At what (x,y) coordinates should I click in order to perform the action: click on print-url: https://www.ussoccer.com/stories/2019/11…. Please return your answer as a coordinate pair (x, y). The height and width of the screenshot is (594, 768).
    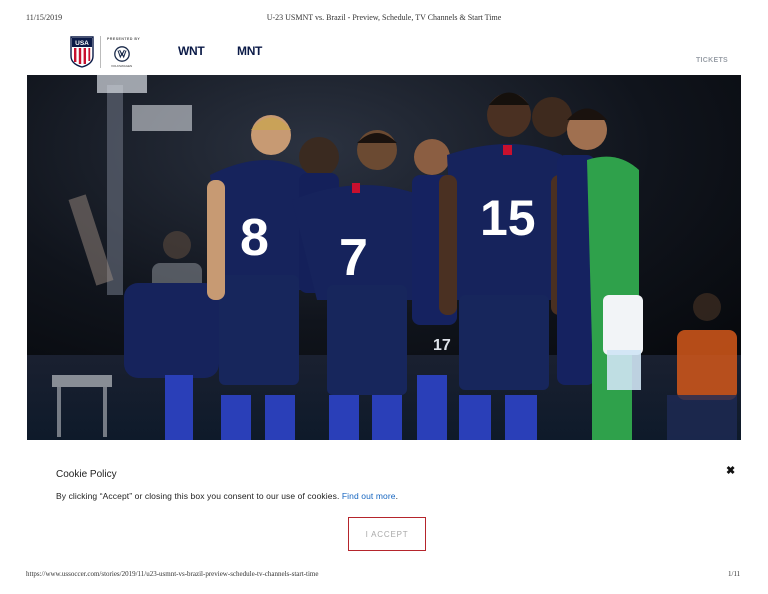
    Looking at the image, I should click on (172, 574).